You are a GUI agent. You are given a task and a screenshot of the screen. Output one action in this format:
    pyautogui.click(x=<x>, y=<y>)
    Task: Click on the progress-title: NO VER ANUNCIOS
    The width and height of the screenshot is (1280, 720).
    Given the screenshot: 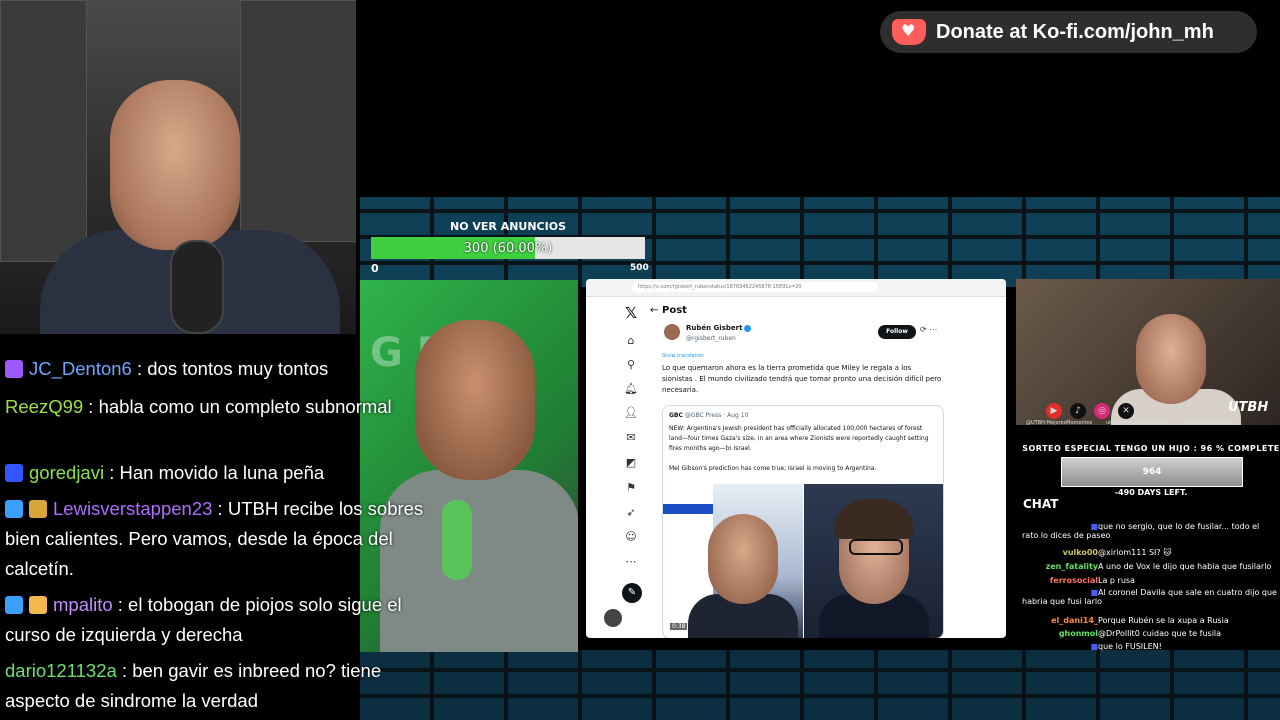 What is the action you would take?
    pyautogui.click(x=507, y=226)
    